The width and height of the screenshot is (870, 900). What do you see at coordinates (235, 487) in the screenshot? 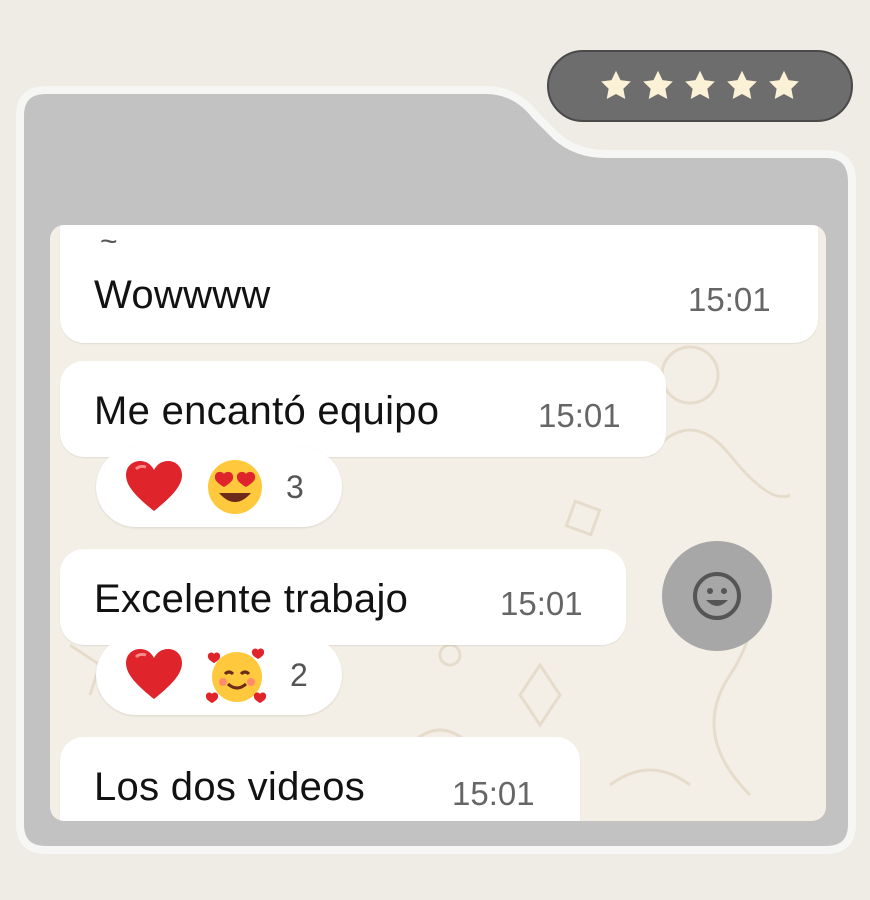
I see `heart-eyes-face-icon` at bounding box center [235, 487].